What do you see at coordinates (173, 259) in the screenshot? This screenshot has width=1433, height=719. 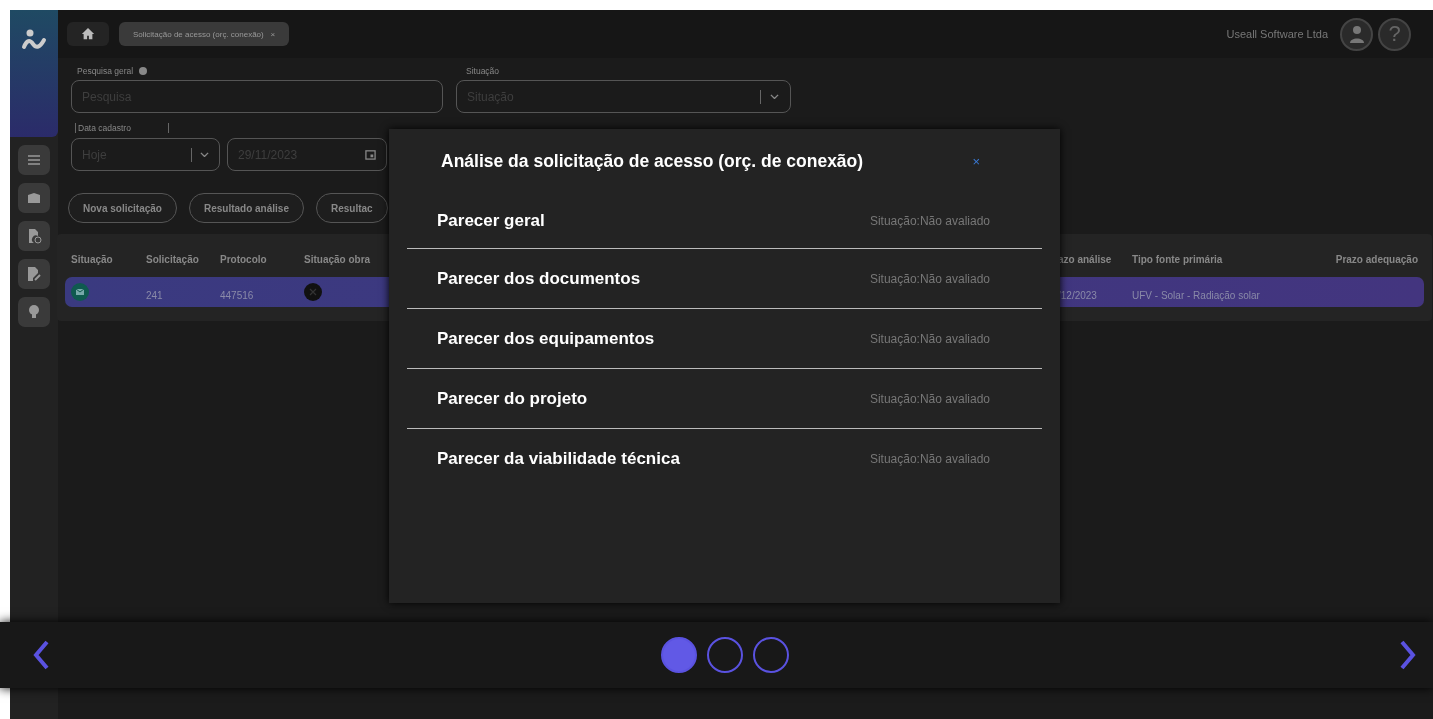 I see `column-header: Solicitação` at bounding box center [173, 259].